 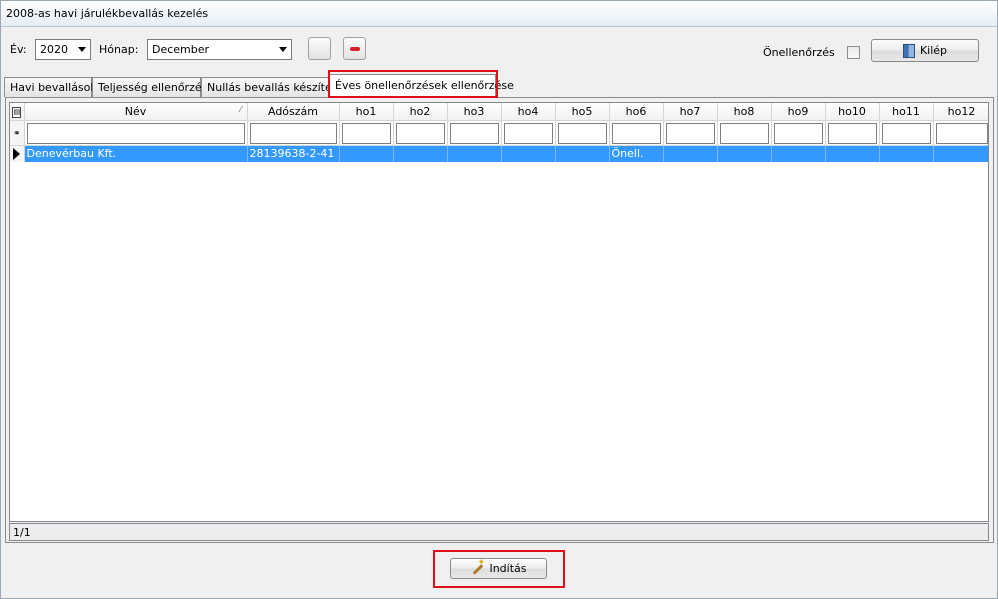 I want to click on year-value: 2020, so click(x=54, y=49).